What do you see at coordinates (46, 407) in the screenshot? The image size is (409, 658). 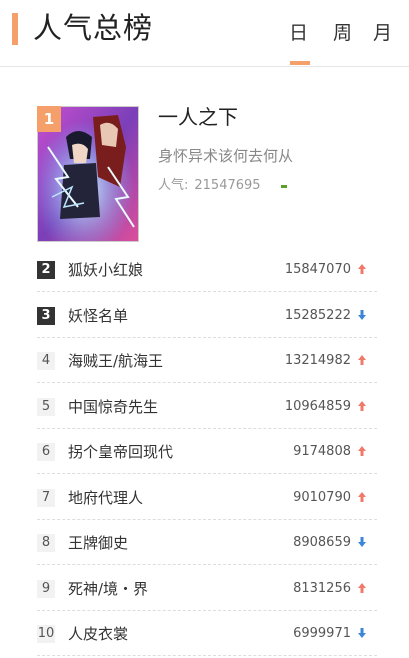 I see `rank-badge: 5` at bounding box center [46, 407].